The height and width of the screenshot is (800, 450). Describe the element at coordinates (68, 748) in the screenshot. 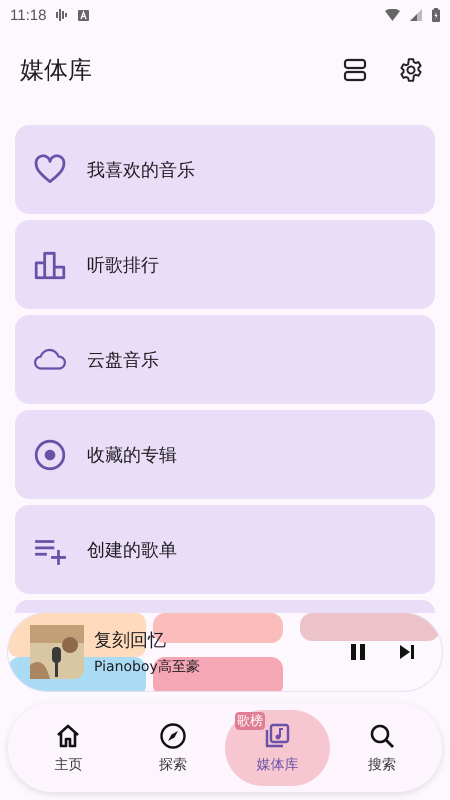

I see `nav-tab: 主页` at that location.